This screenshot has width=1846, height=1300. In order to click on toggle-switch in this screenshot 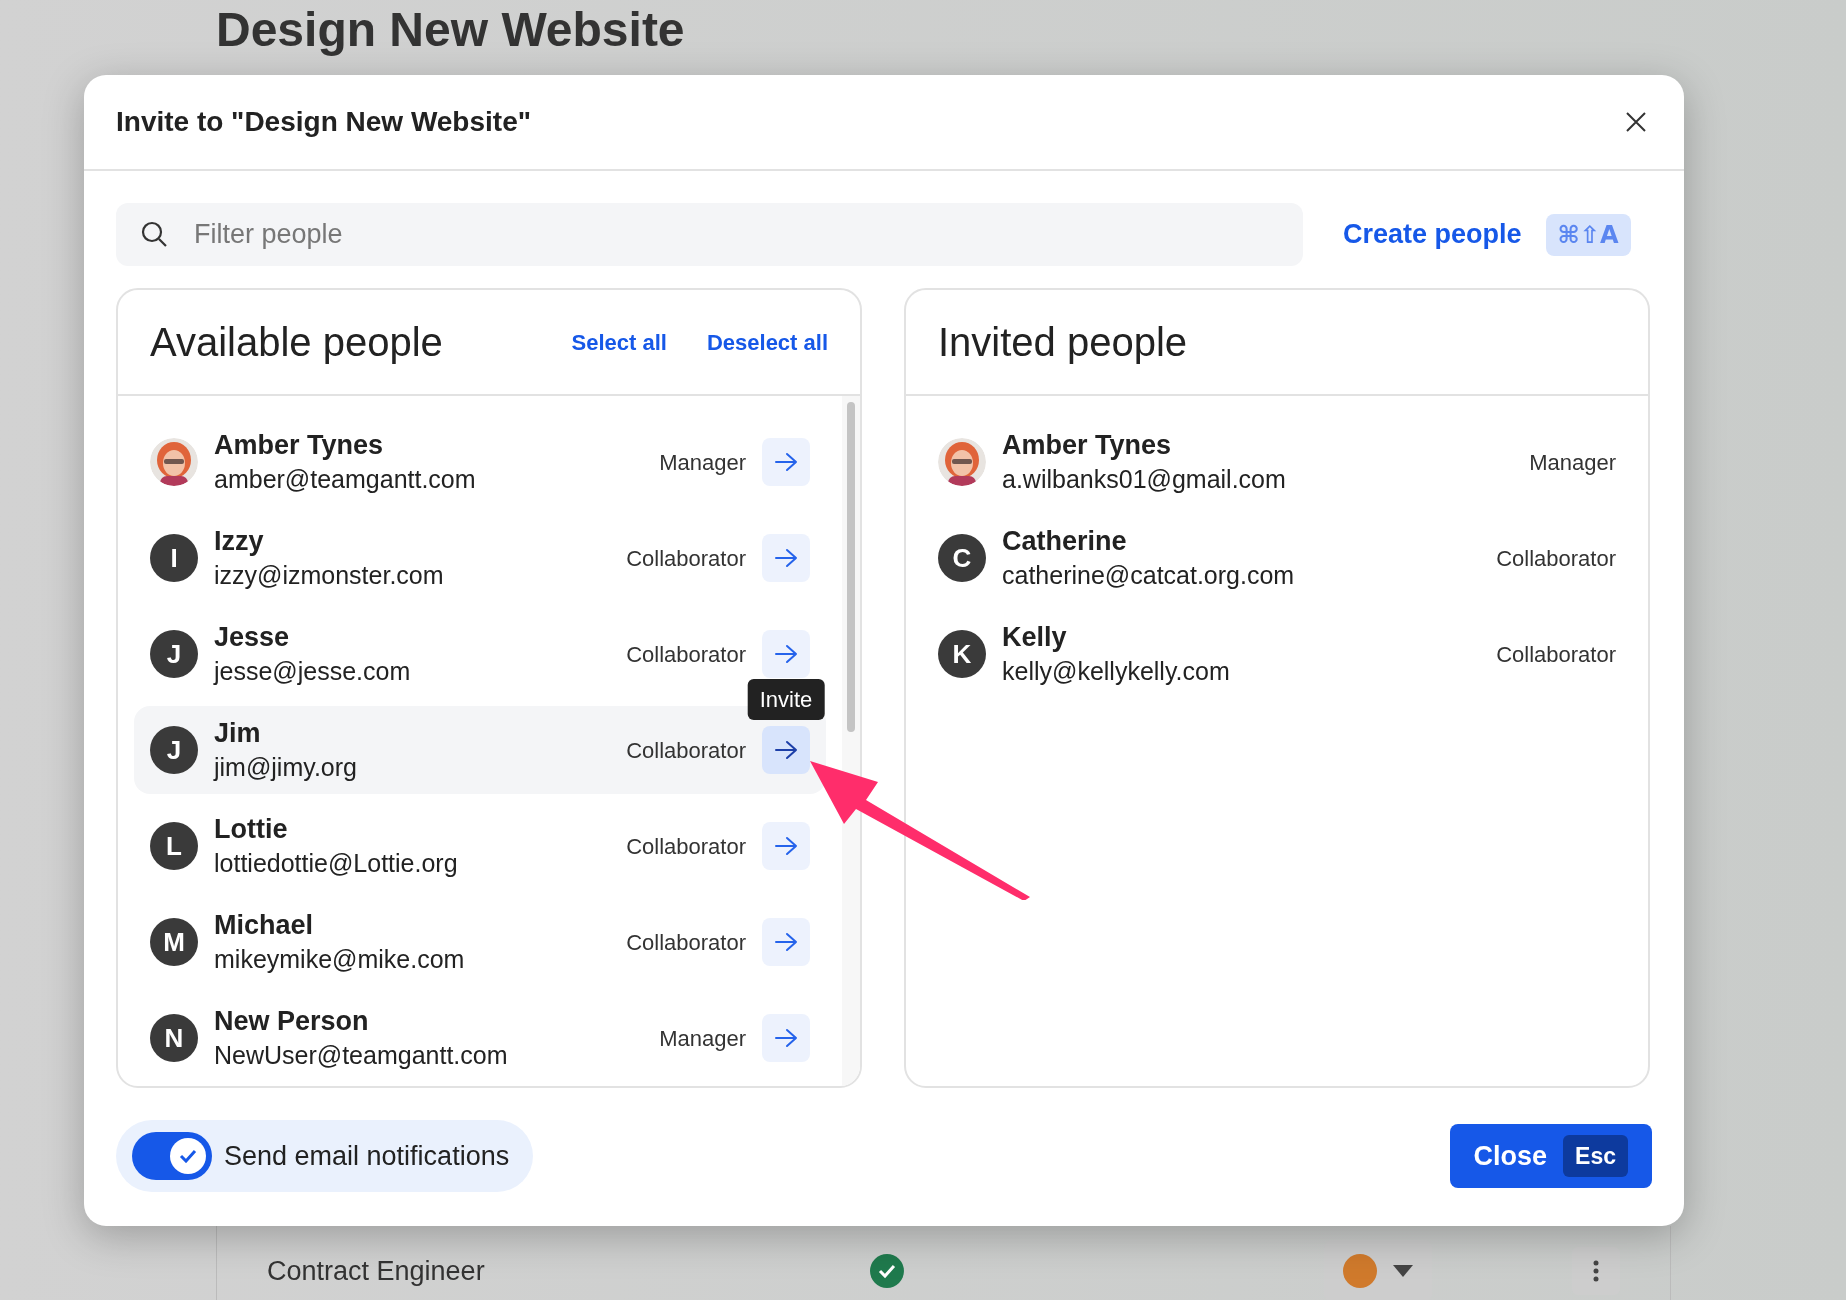, I will do `click(172, 1156)`.